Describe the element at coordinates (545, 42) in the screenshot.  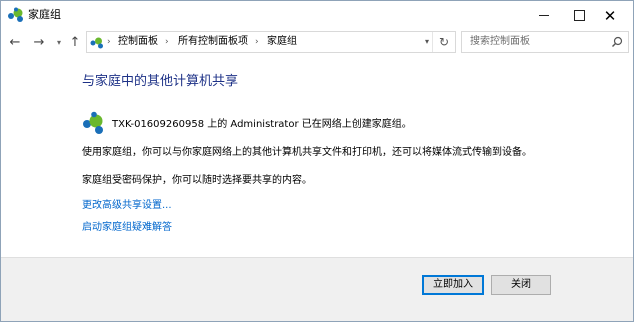
I see `search-box: 搜索控制面板` at that location.